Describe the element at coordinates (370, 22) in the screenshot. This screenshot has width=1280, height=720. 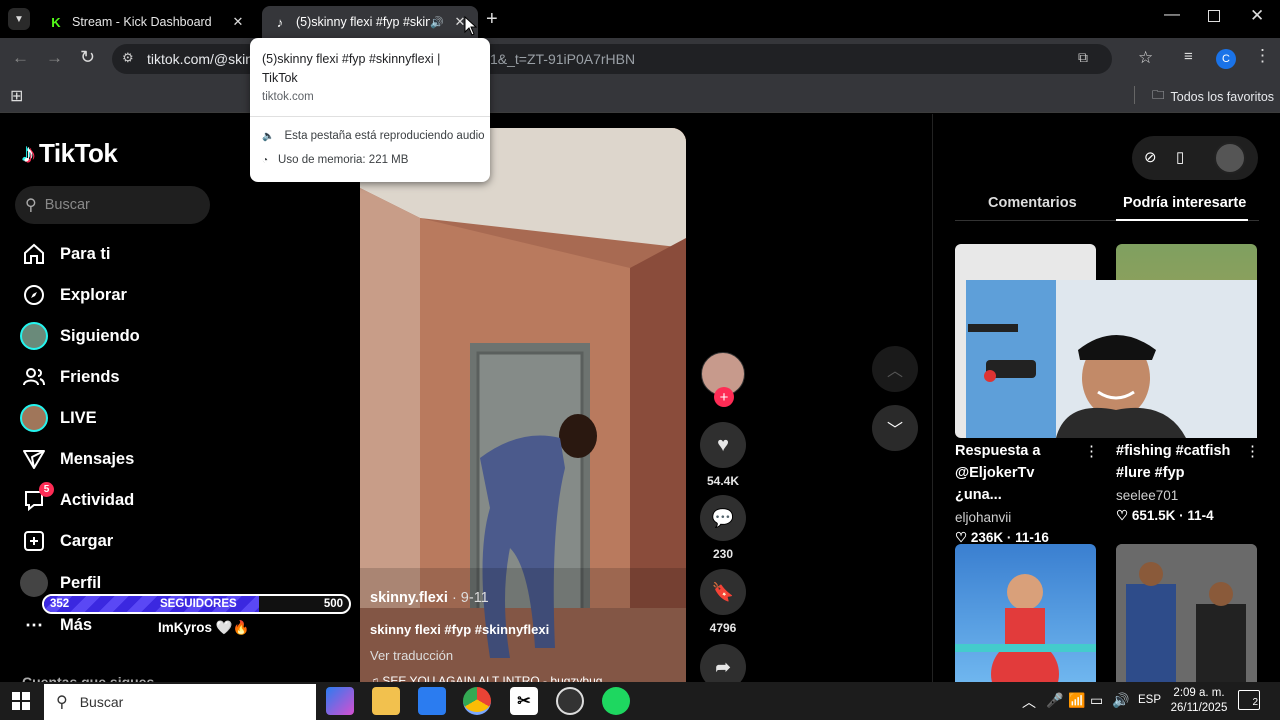
I see `tab-tiktok: ♪ (5)skinny flexi #fyp #skinnyf 🔊 ✕` at that location.